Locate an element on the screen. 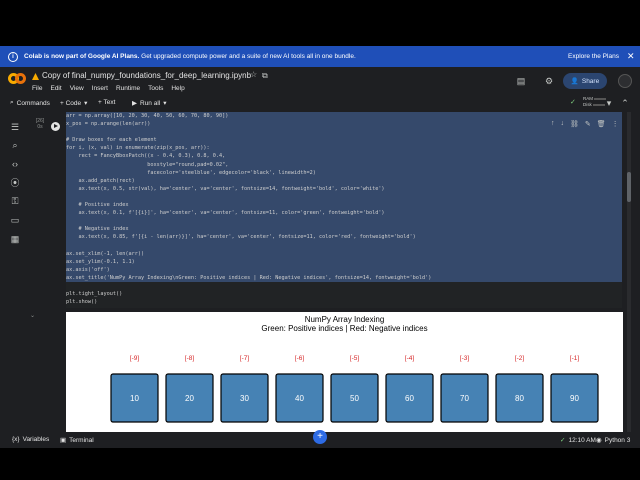 The image size is (640, 480). gemini-add-button: + is located at coordinates (320, 437).